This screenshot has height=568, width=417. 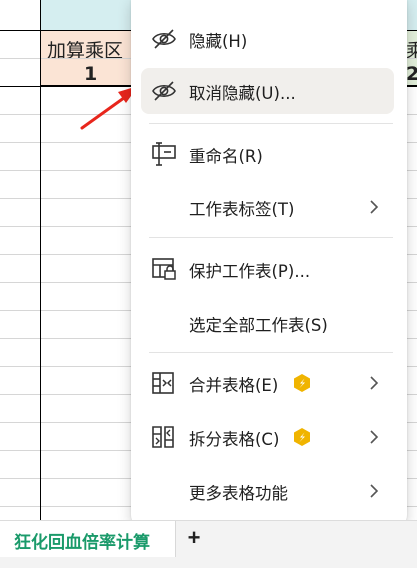 What do you see at coordinates (218, 41) in the screenshot?
I see `menu-item-label: 隐藏(H)` at bounding box center [218, 41].